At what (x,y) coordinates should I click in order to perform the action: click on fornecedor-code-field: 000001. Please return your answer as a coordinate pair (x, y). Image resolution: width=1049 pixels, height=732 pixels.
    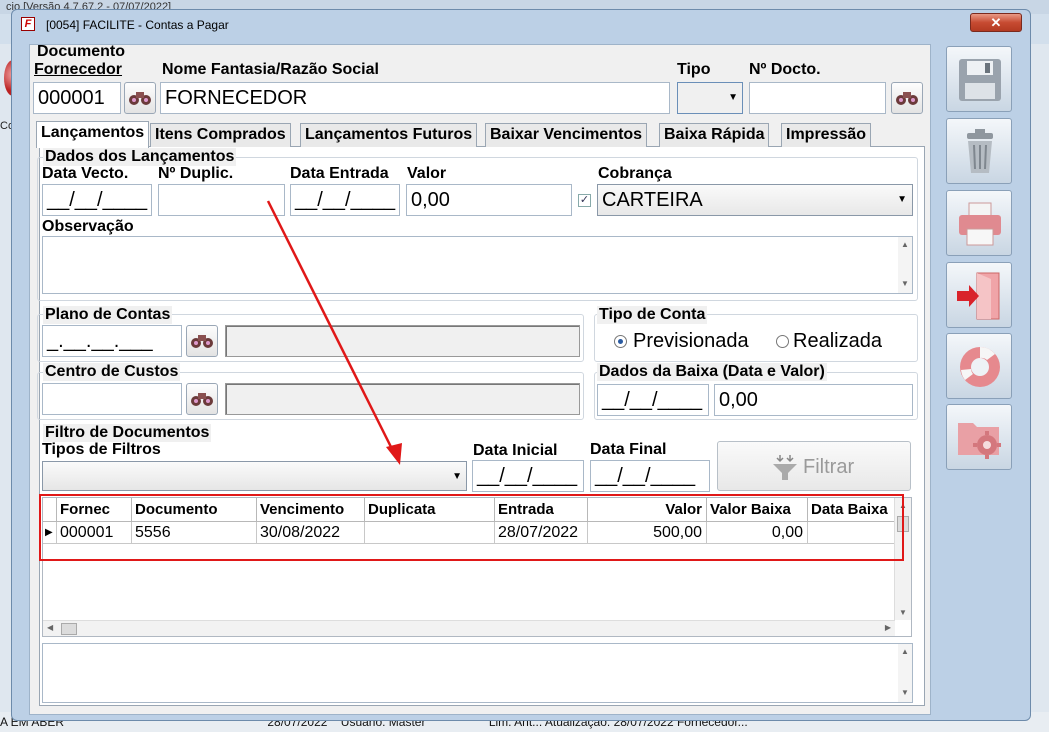
    Looking at the image, I should click on (77, 98).